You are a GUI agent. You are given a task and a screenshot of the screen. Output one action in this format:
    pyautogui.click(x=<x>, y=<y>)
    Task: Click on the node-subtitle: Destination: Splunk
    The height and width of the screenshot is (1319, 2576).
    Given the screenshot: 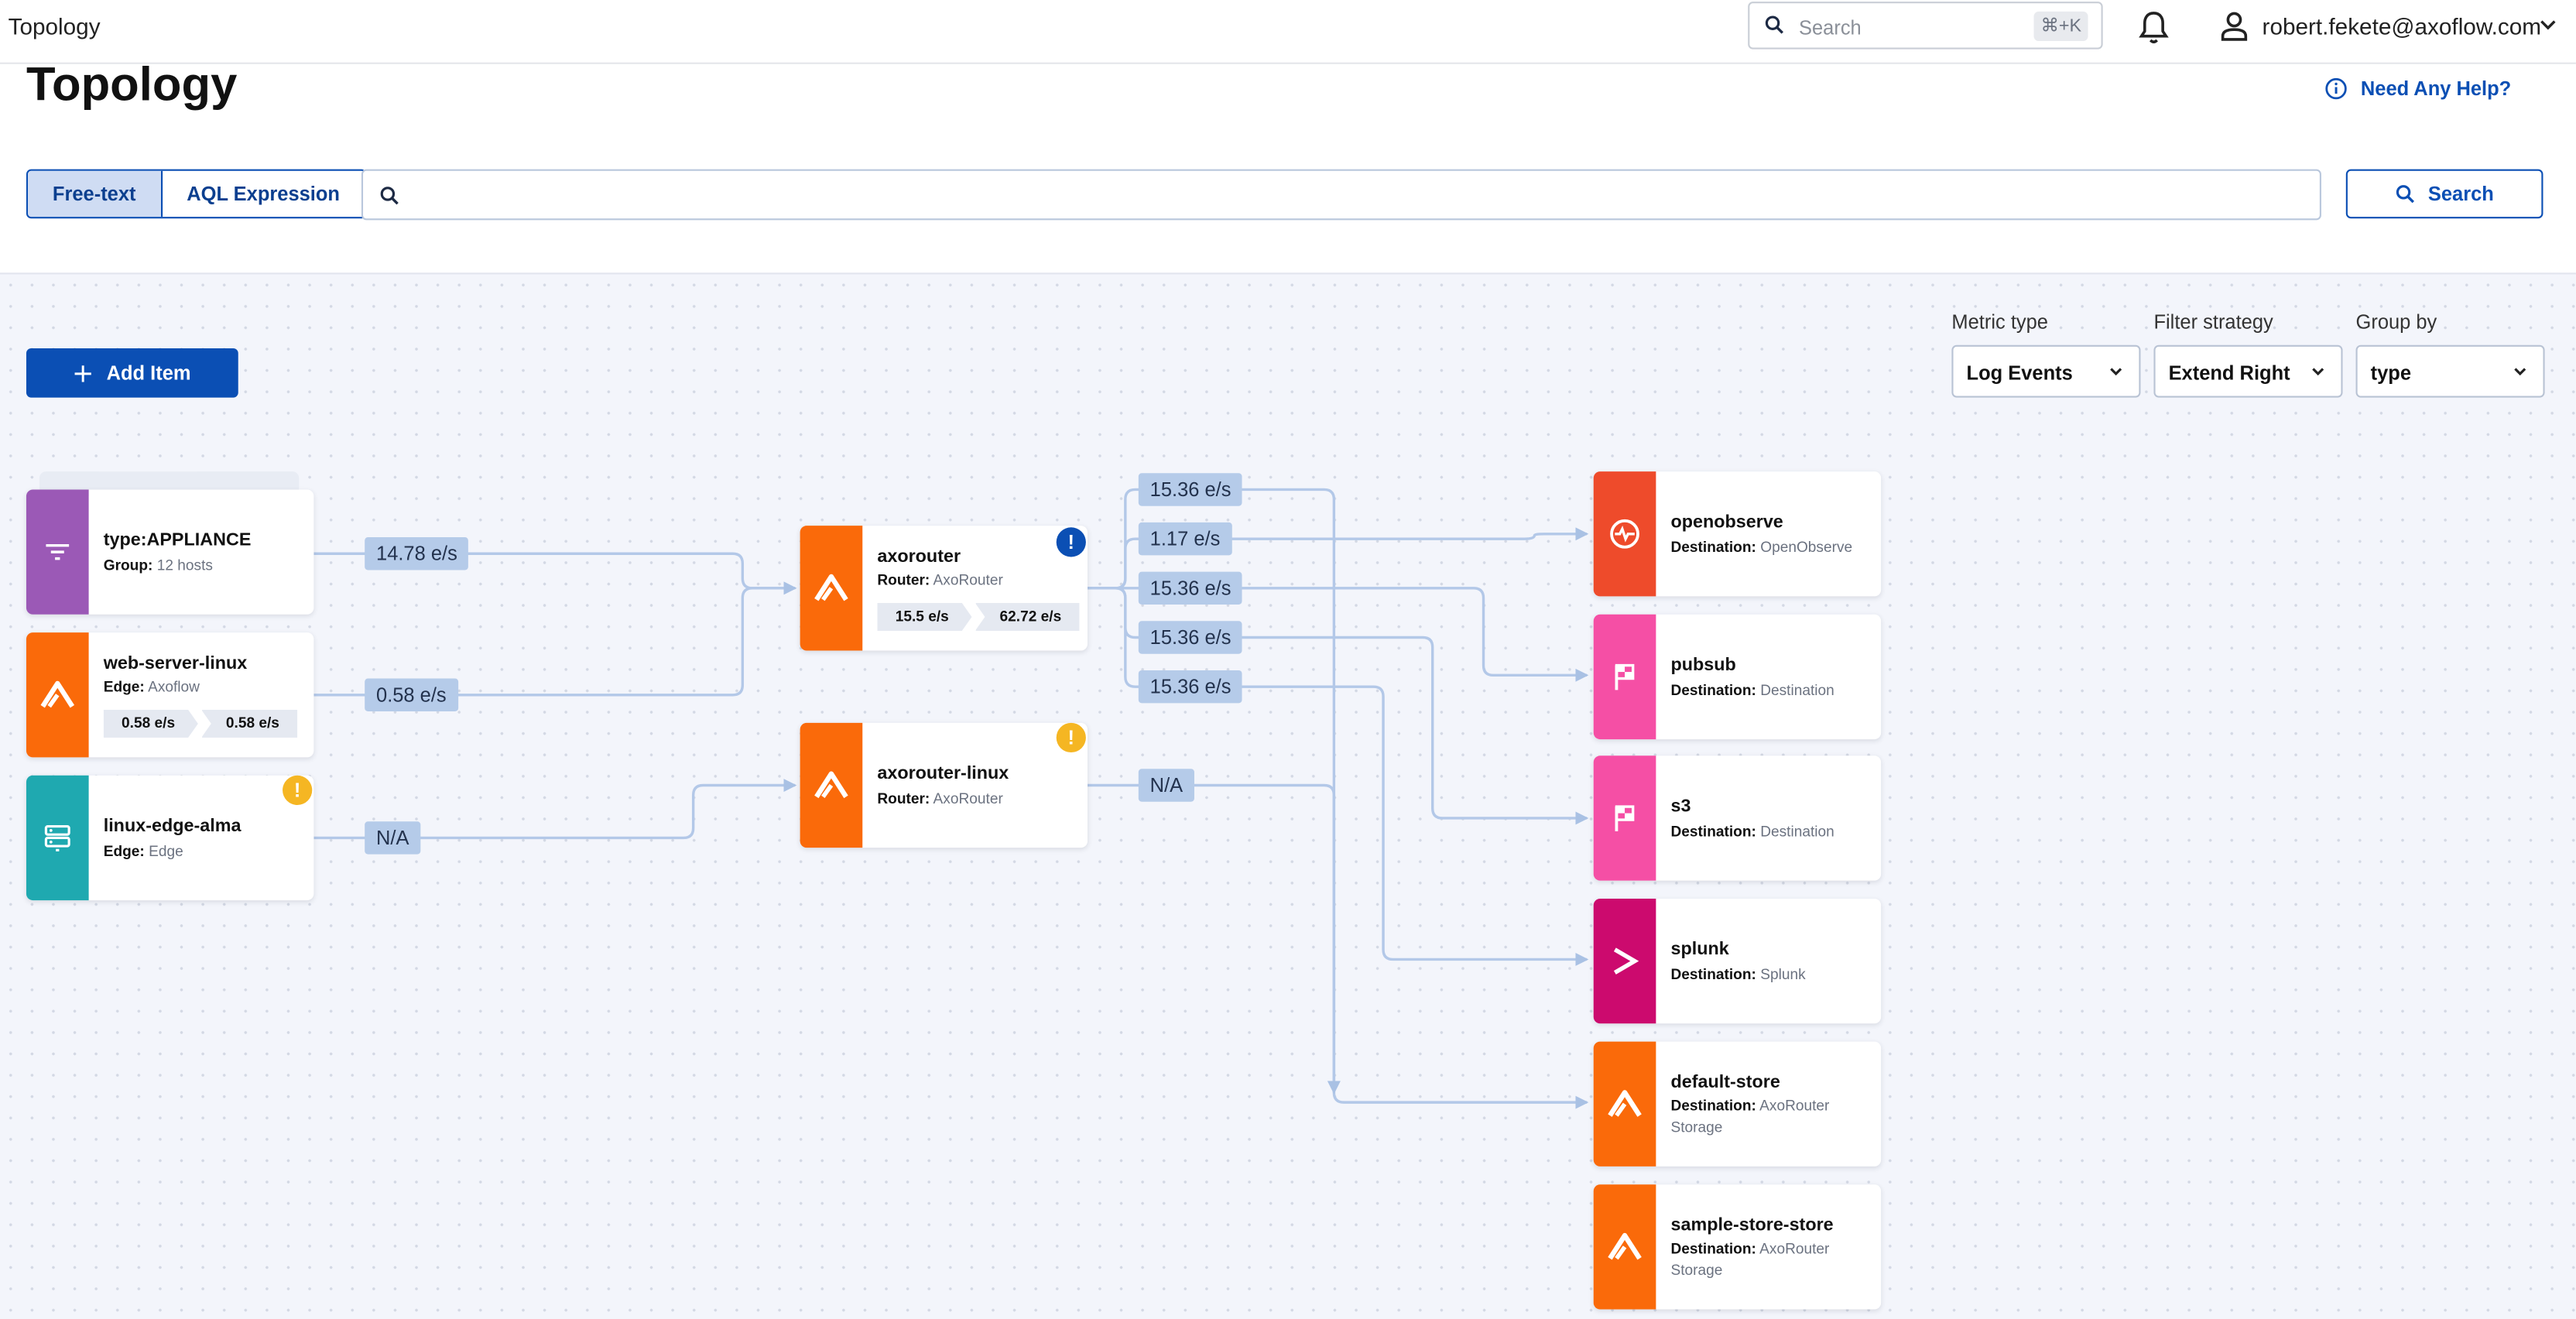 What is the action you would take?
    pyautogui.click(x=1738, y=974)
    